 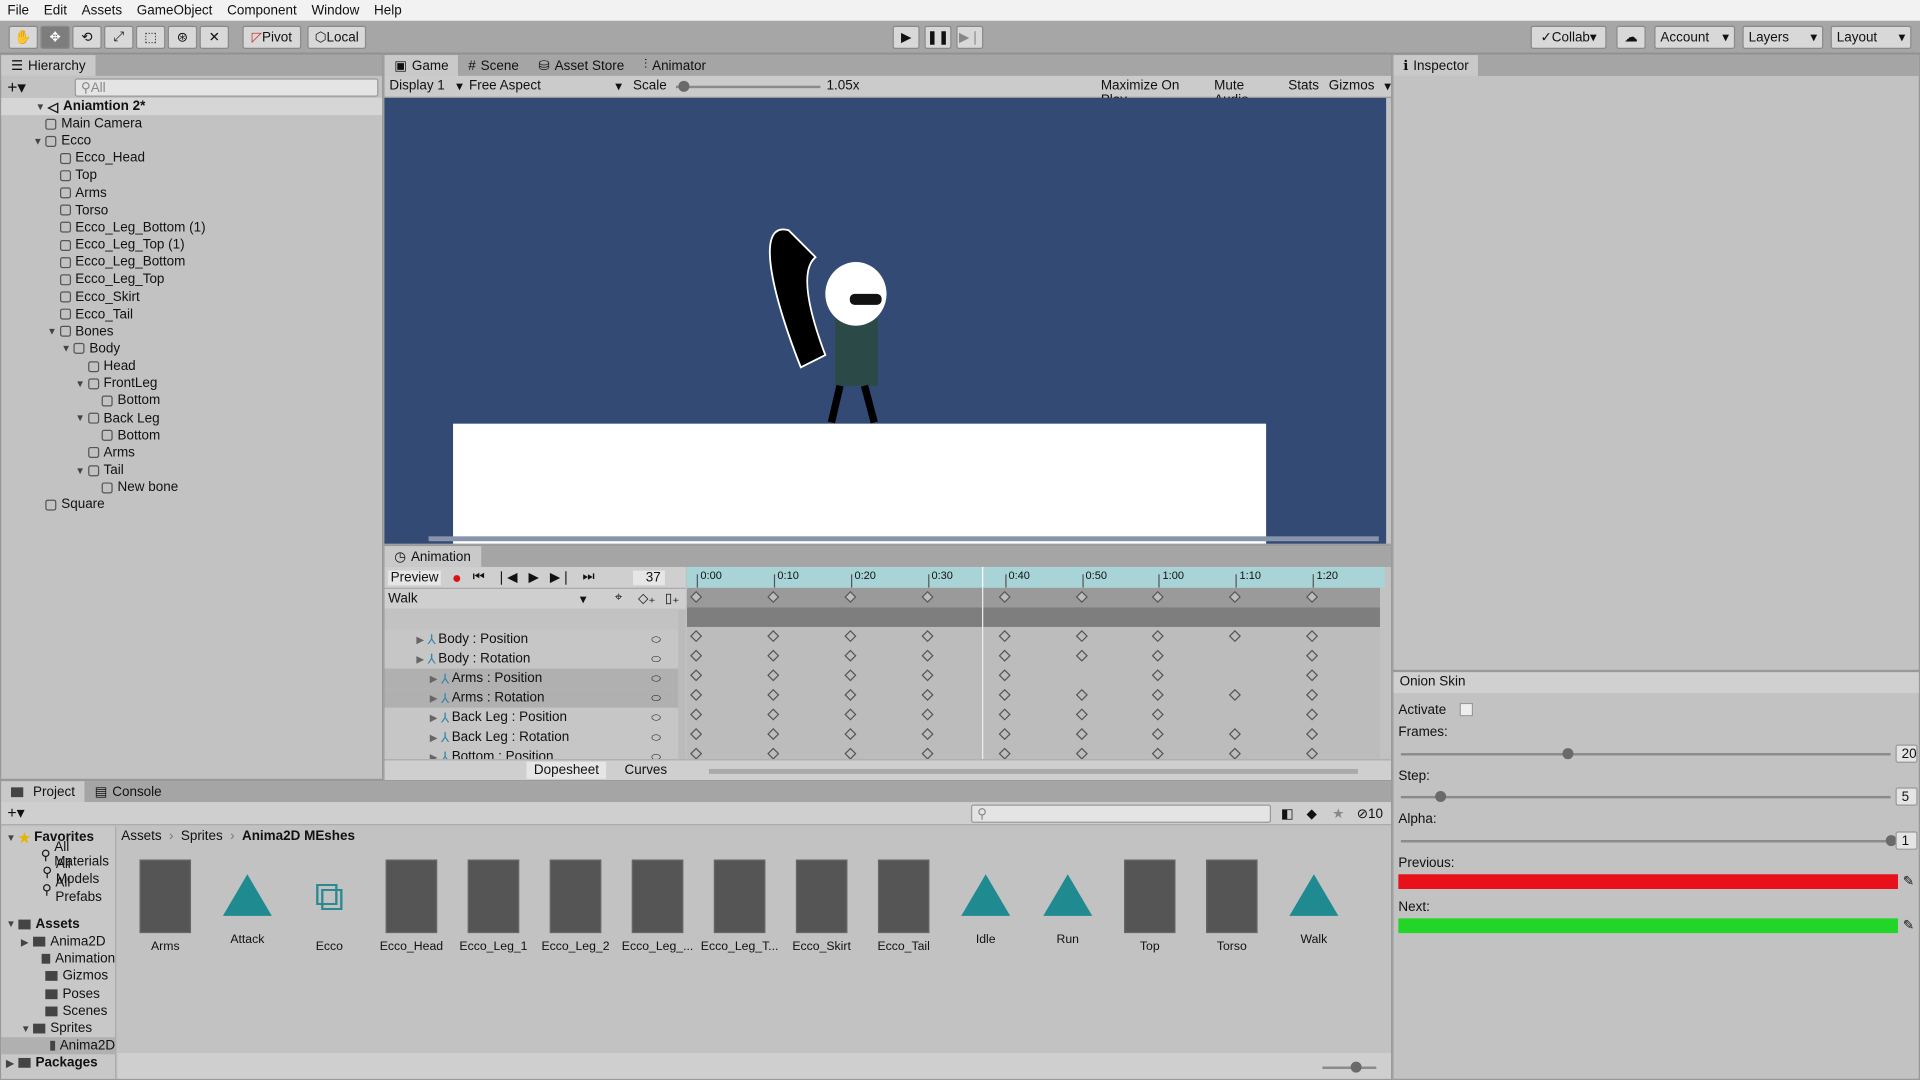 What do you see at coordinates (412, 906) in the screenshot?
I see `asset-item: Ecco_Head` at bounding box center [412, 906].